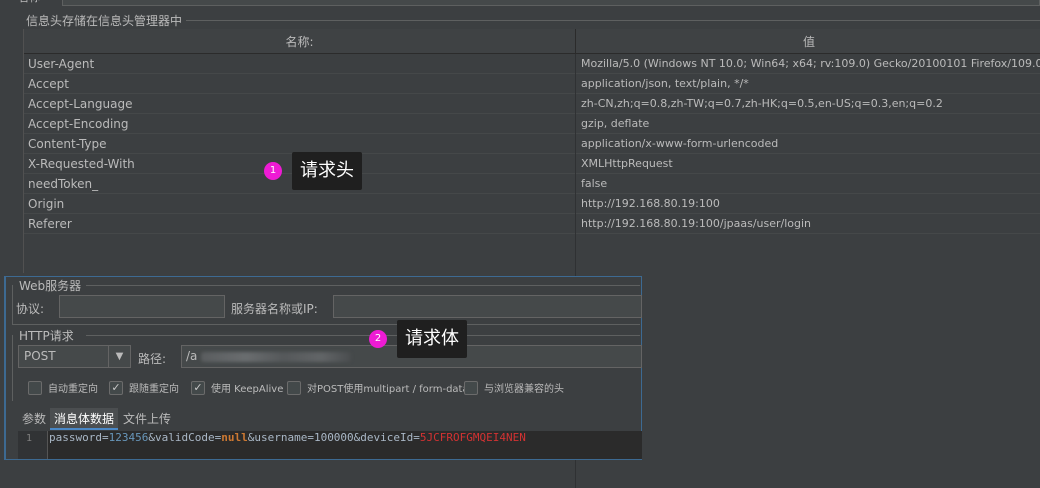  I want to click on path-label: 路径:, so click(152, 359).